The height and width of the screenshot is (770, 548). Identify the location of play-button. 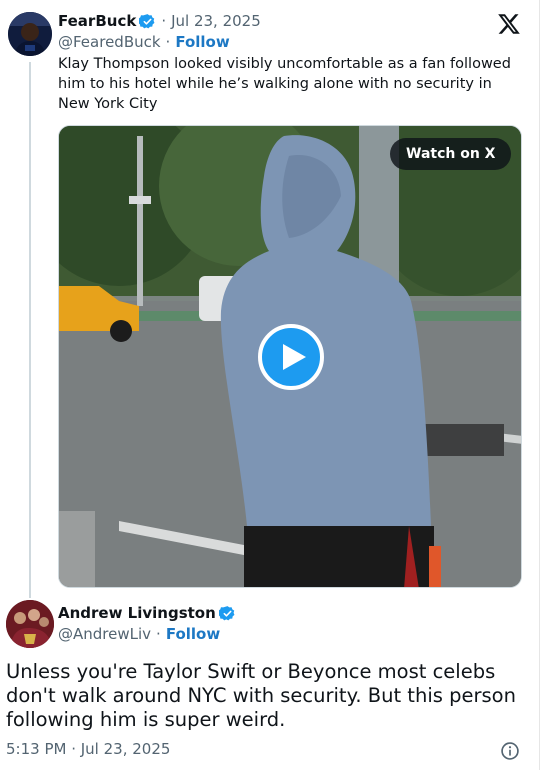
(291, 357).